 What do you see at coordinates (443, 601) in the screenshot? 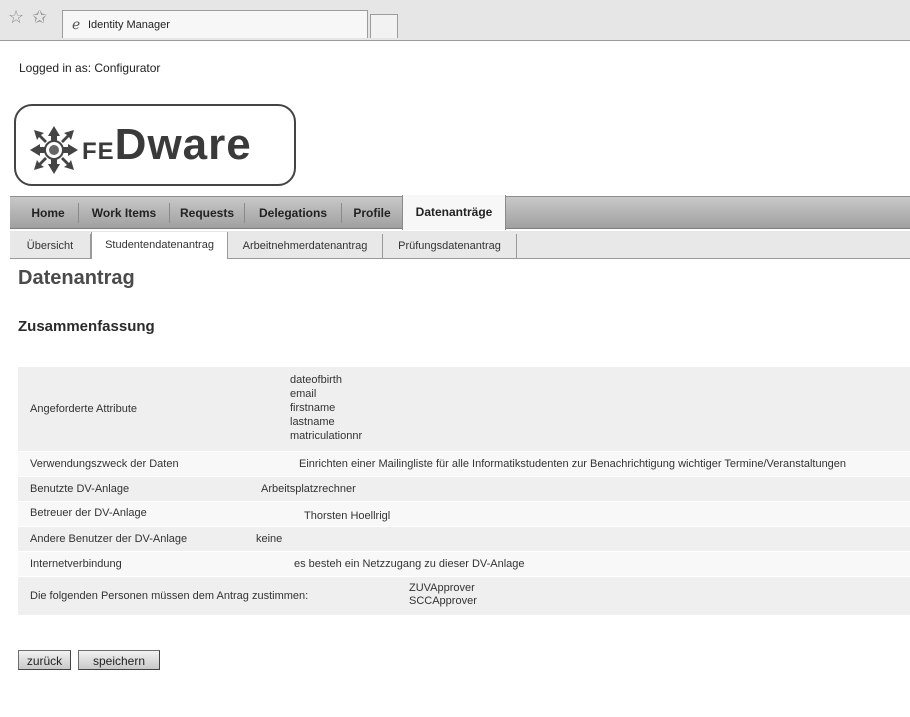
I see `approver-item: SCCApprover` at bounding box center [443, 601].